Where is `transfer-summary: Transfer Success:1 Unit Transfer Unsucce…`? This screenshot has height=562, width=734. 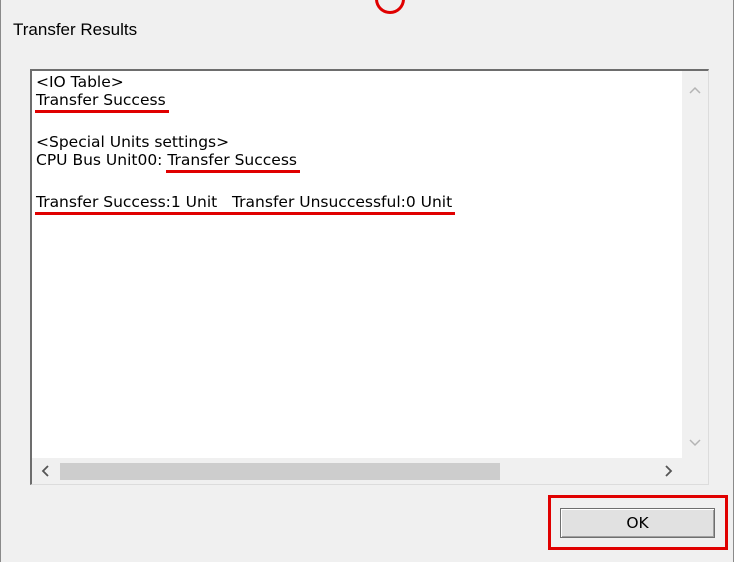
transfer-summary: Transfer Success:1 Unit Transfer Unsucce… is located at coordinates (245, 204).